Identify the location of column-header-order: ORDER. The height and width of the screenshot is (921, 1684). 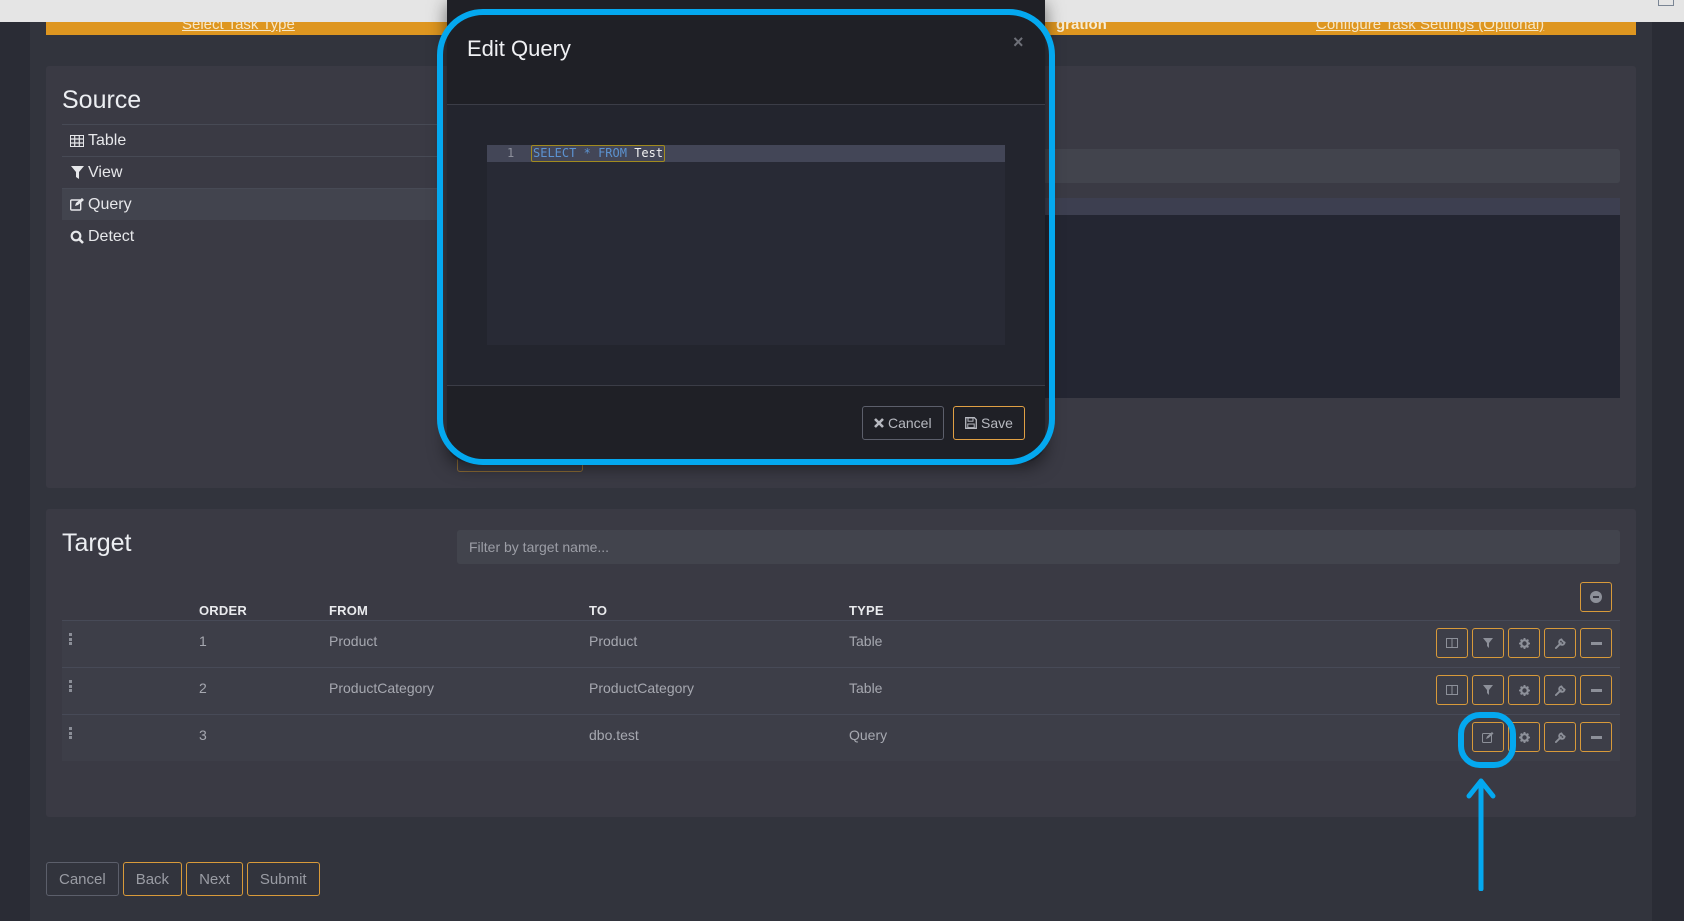
(223, 610).